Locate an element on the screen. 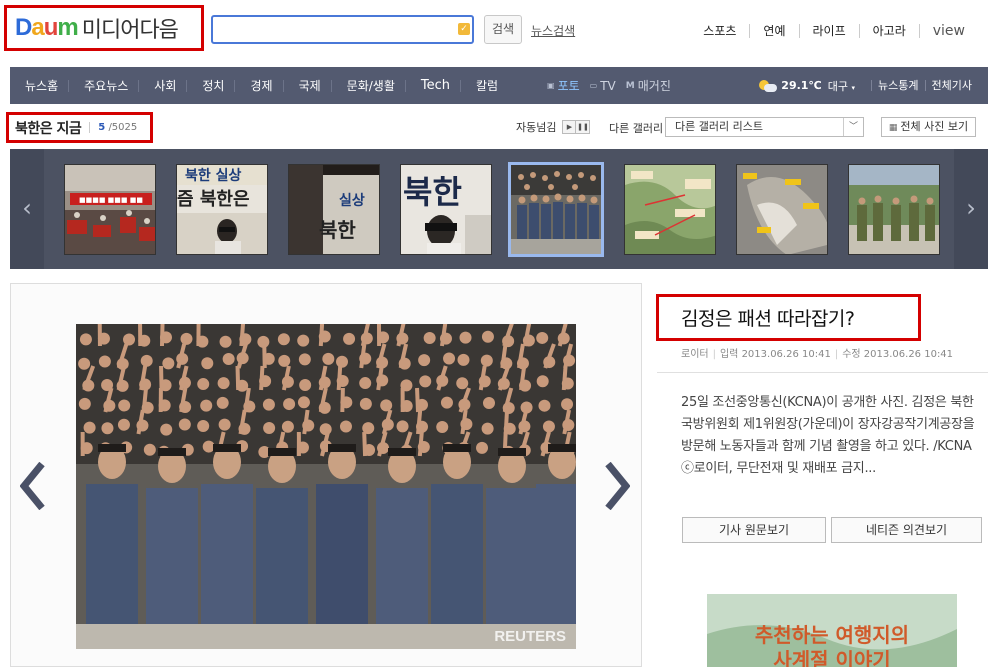 The width and height of the screenshot is (998, 667). autoplay-label: 자동넘김 is located at coordinates (536, 127).